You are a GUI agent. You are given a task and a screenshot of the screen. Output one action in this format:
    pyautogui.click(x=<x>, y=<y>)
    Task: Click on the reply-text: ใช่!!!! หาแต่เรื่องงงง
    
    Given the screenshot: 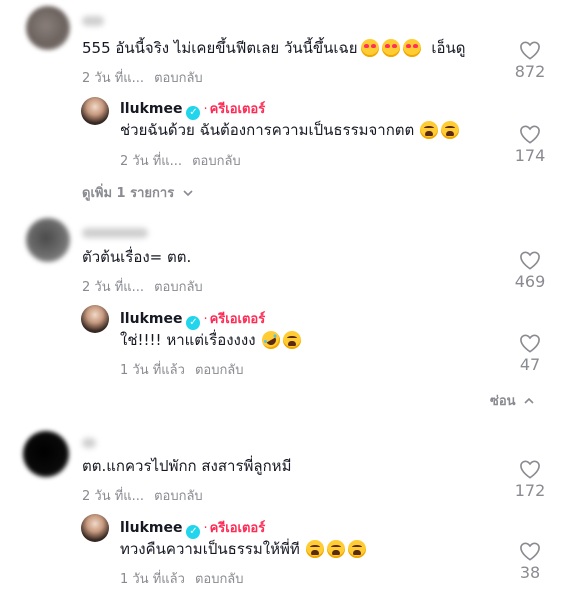 What is the action you would take?
    pyautogui.click(x=210, y=340)
    